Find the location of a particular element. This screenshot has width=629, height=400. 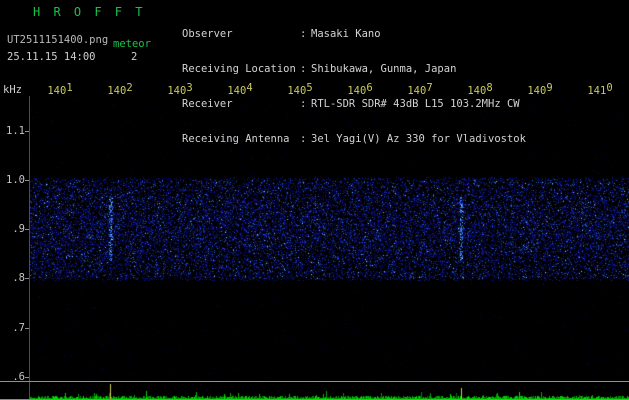

info-row-observer: Observer: Masaki Kano is located at coordinates (354, 34).